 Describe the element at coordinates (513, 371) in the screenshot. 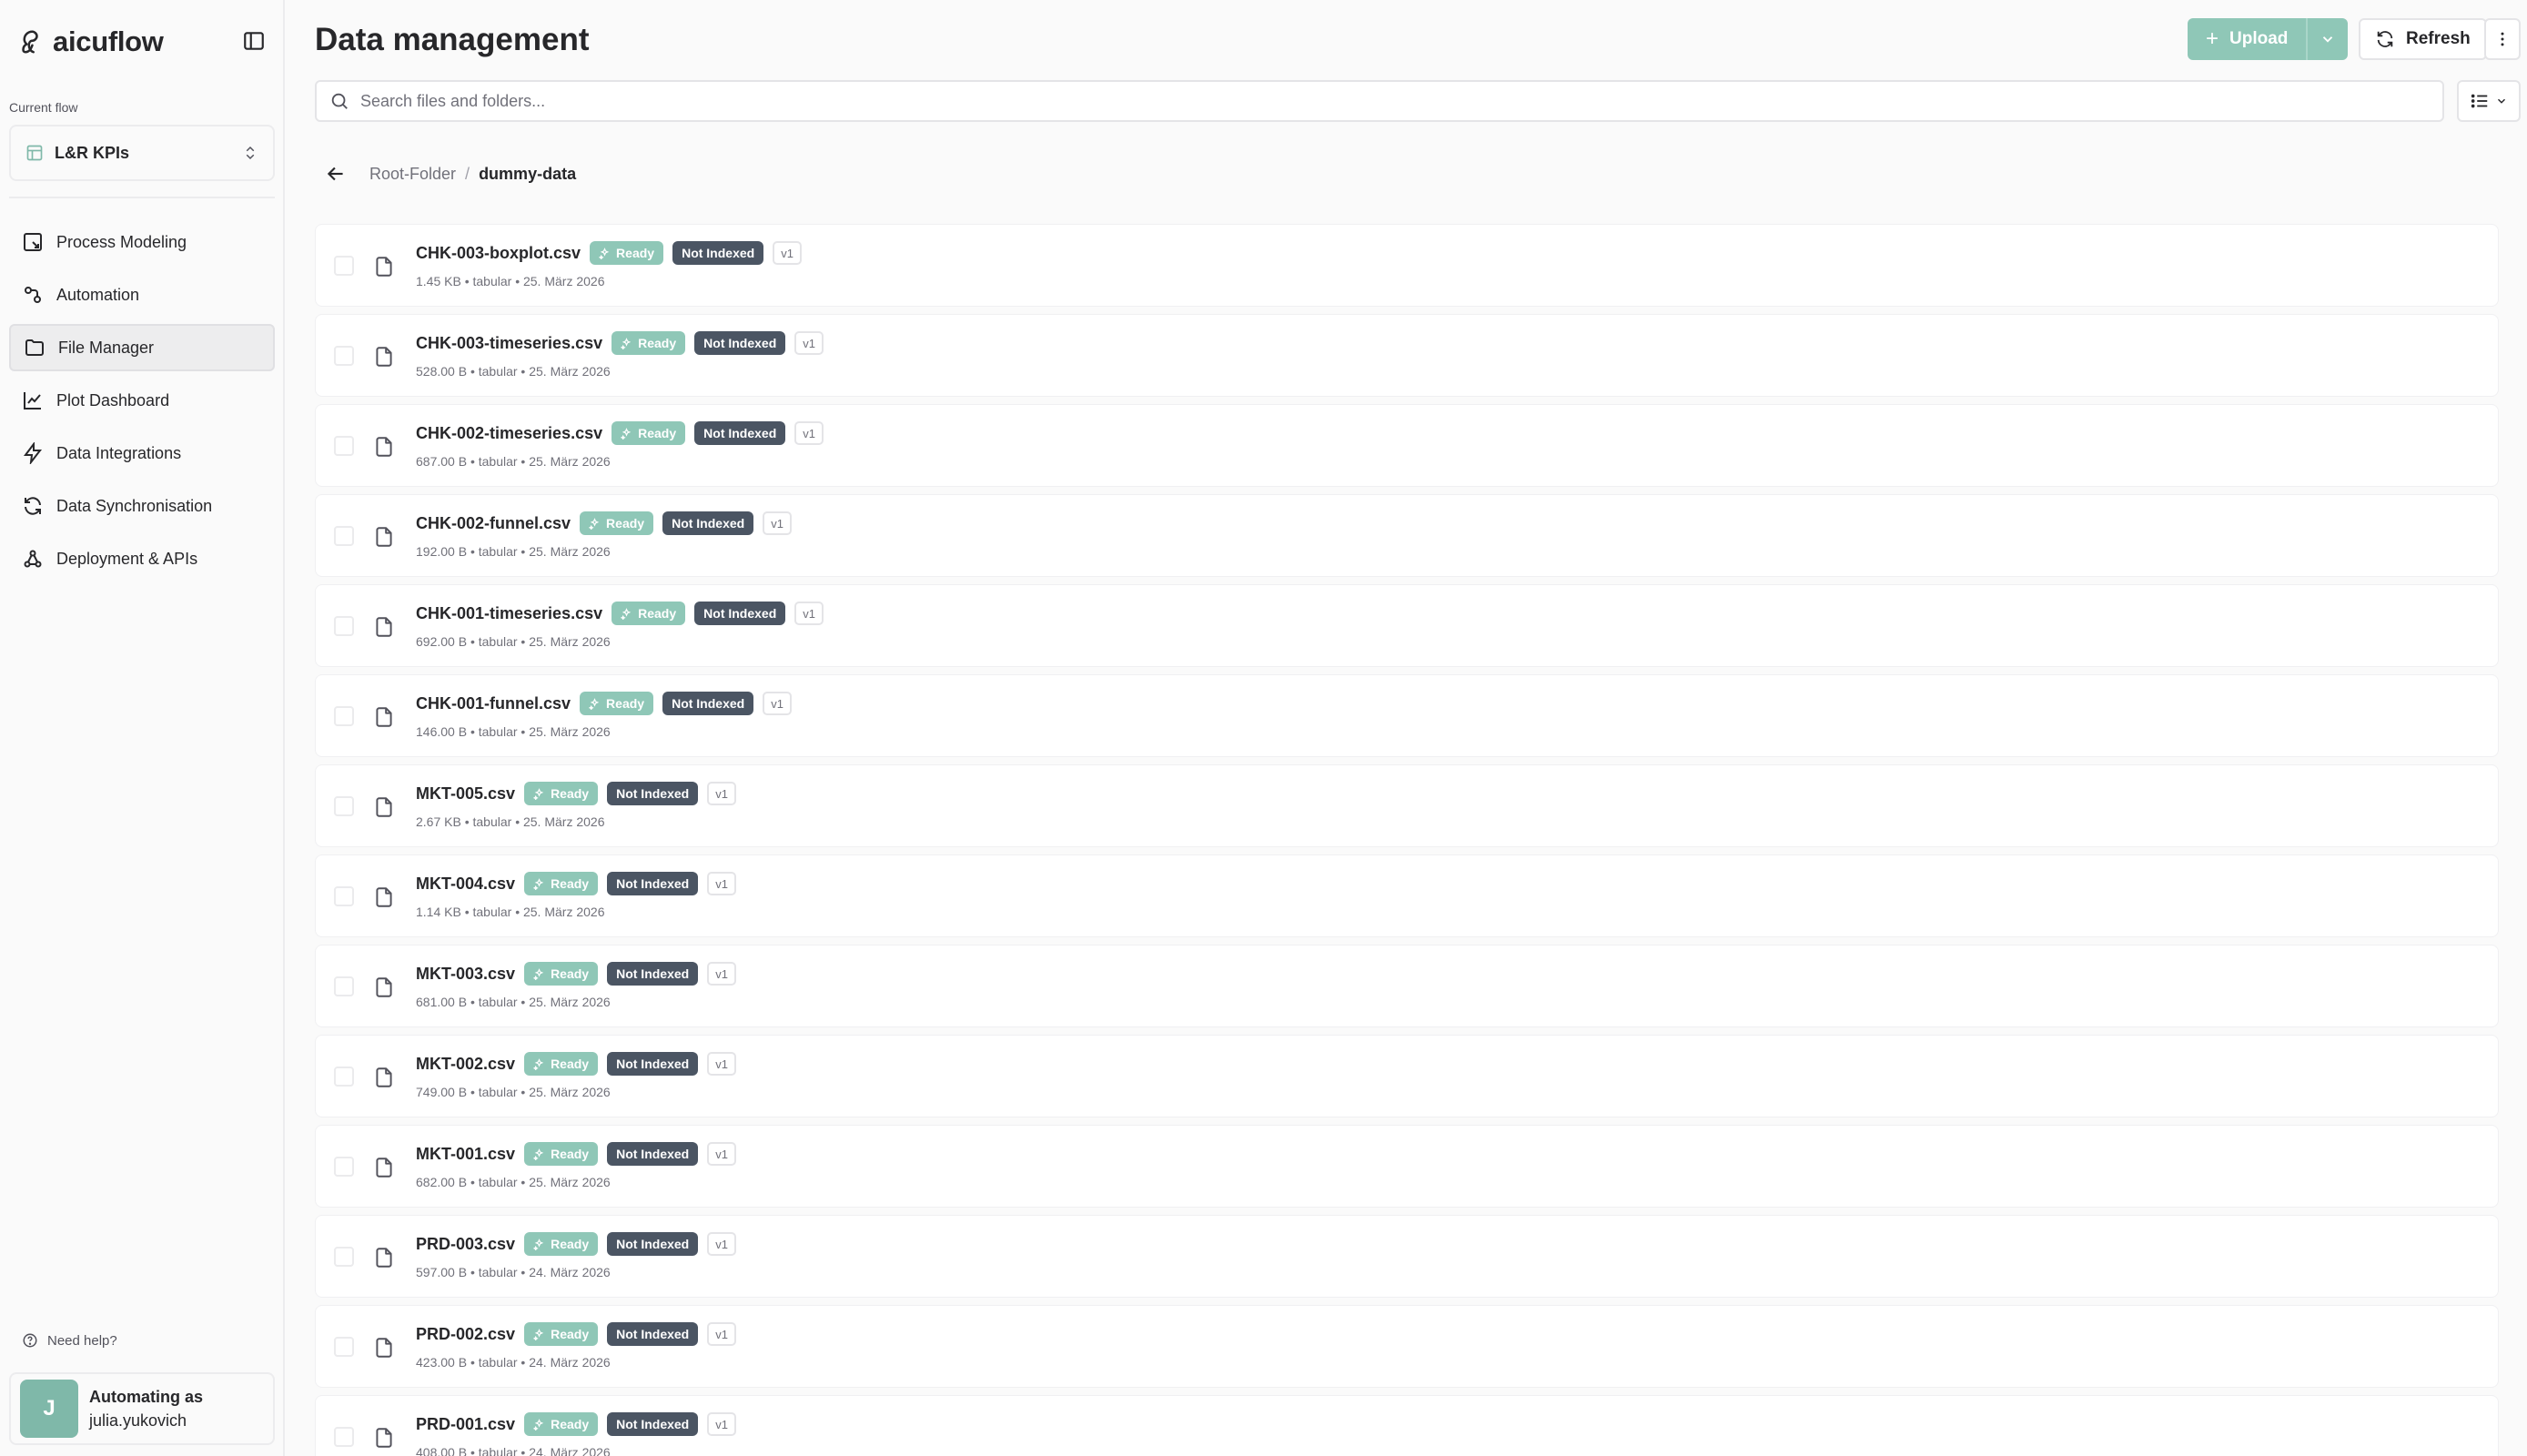

I see `file-meta: 528.00 B • tabular • 25. März 2026` at that location.